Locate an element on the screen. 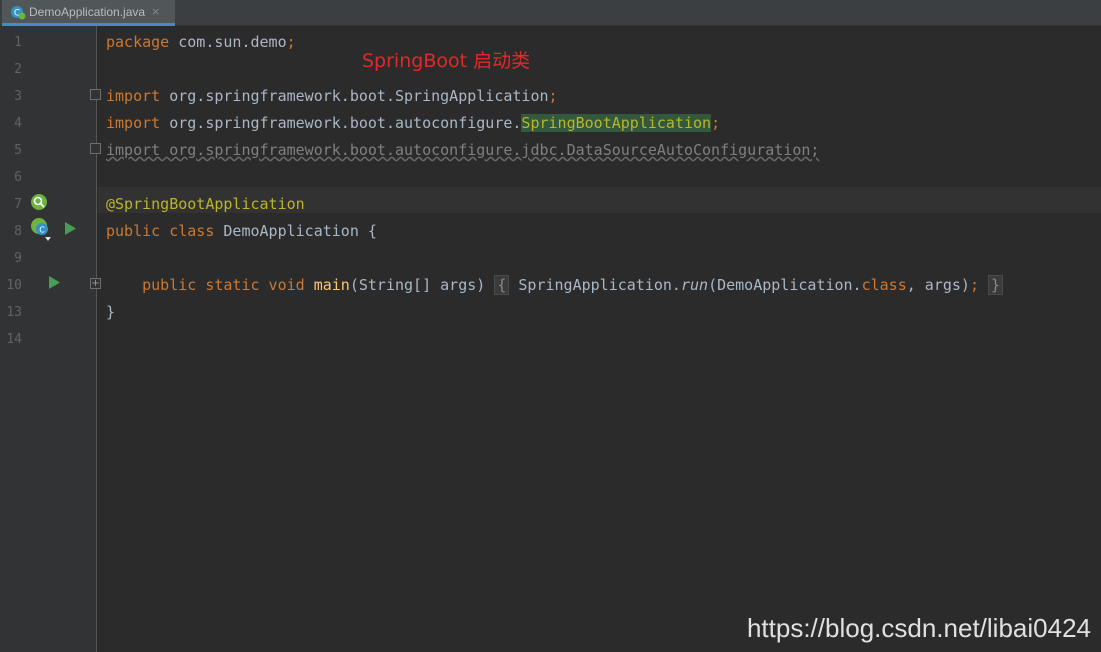  editor-tab-bar: C DemoApplication.java × is located at coordinates (550, 13).